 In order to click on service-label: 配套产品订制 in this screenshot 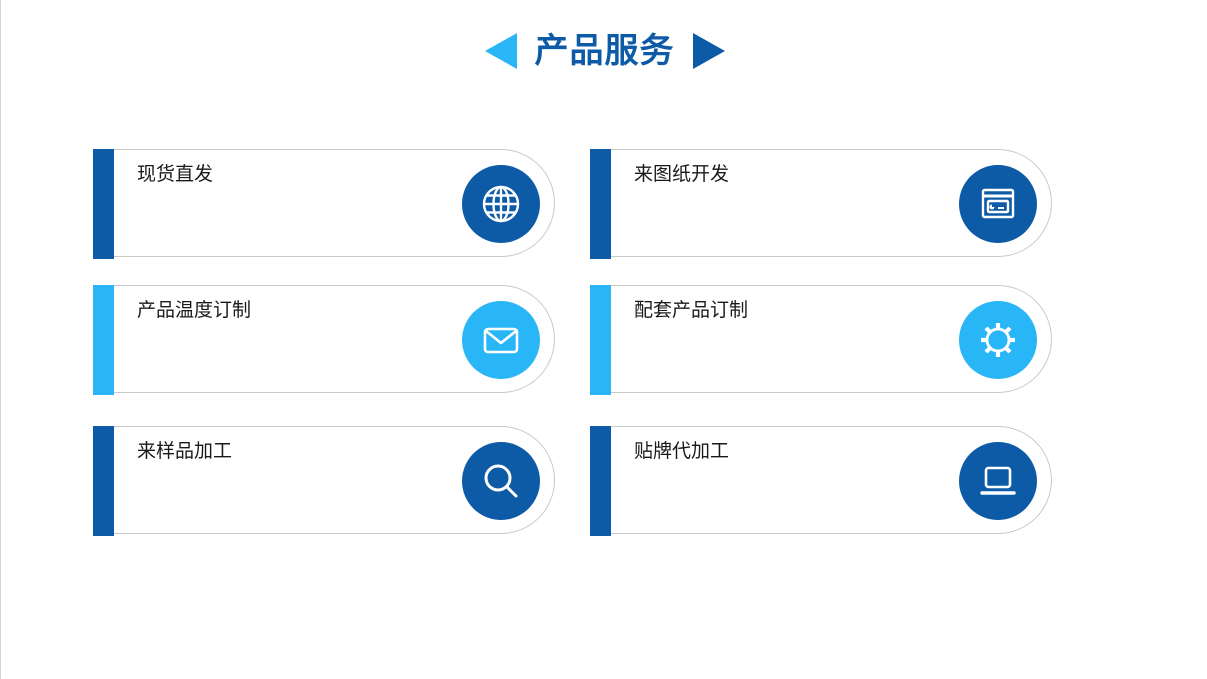, I will do `click(691, 310)`.